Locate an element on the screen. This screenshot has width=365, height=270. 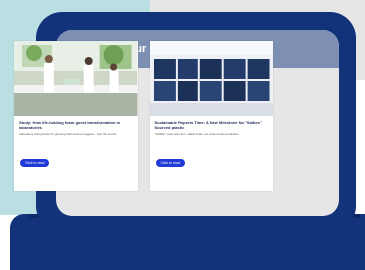
article-subtitle: Sourced plastic is located at coordinates (169, 127).